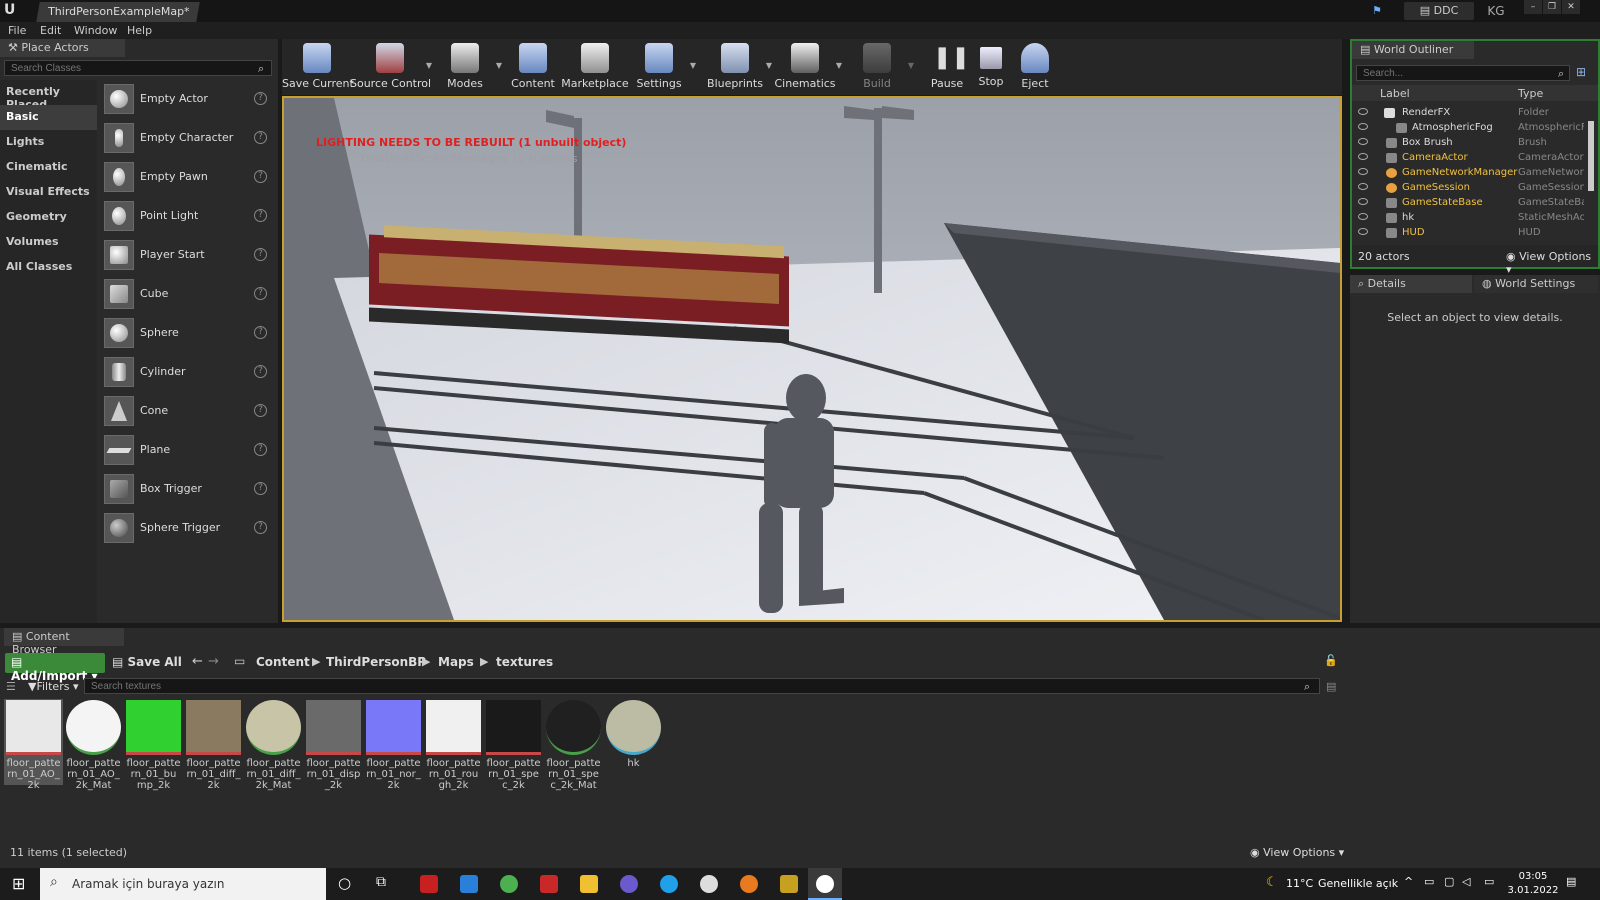 The width and height of the screenshot is (1600, 900). I want to click on details-tab: ⌕ Details, so click(1411, 284).